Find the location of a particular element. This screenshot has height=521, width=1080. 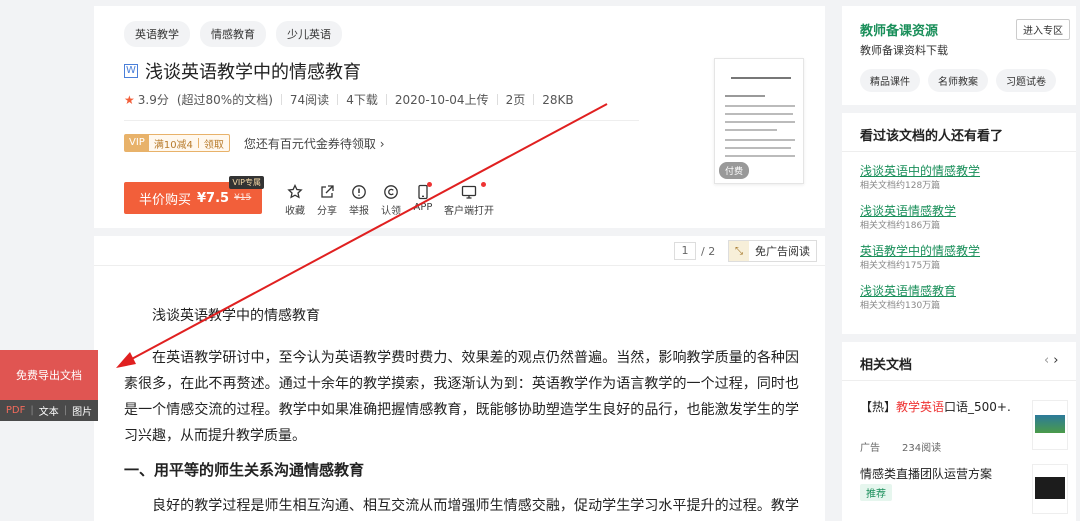

recommend-badge: 推荐 is located at coordinates (876, 492).